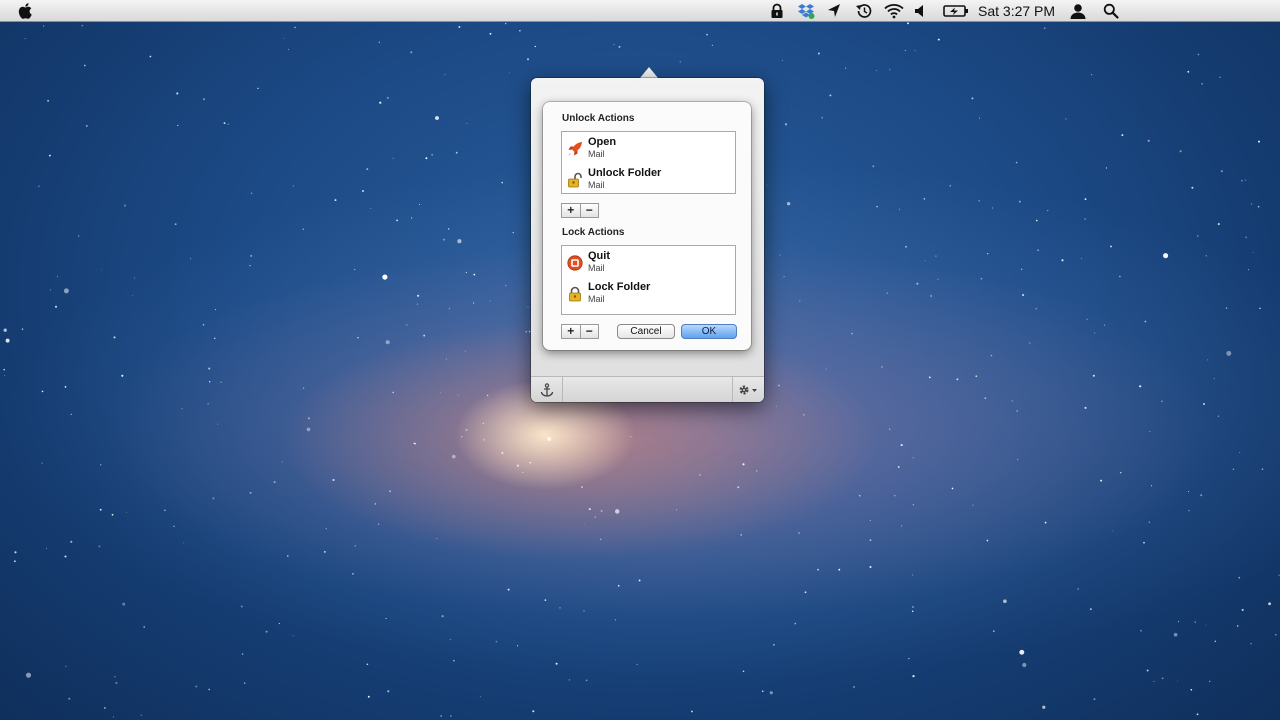 The width and height of the screenshot is (1280, 720). What do you see at coordinates (593, 232) in the screenshot?
I see `lock-actions-title: Lock Actions` at bounding box center [593, 232].